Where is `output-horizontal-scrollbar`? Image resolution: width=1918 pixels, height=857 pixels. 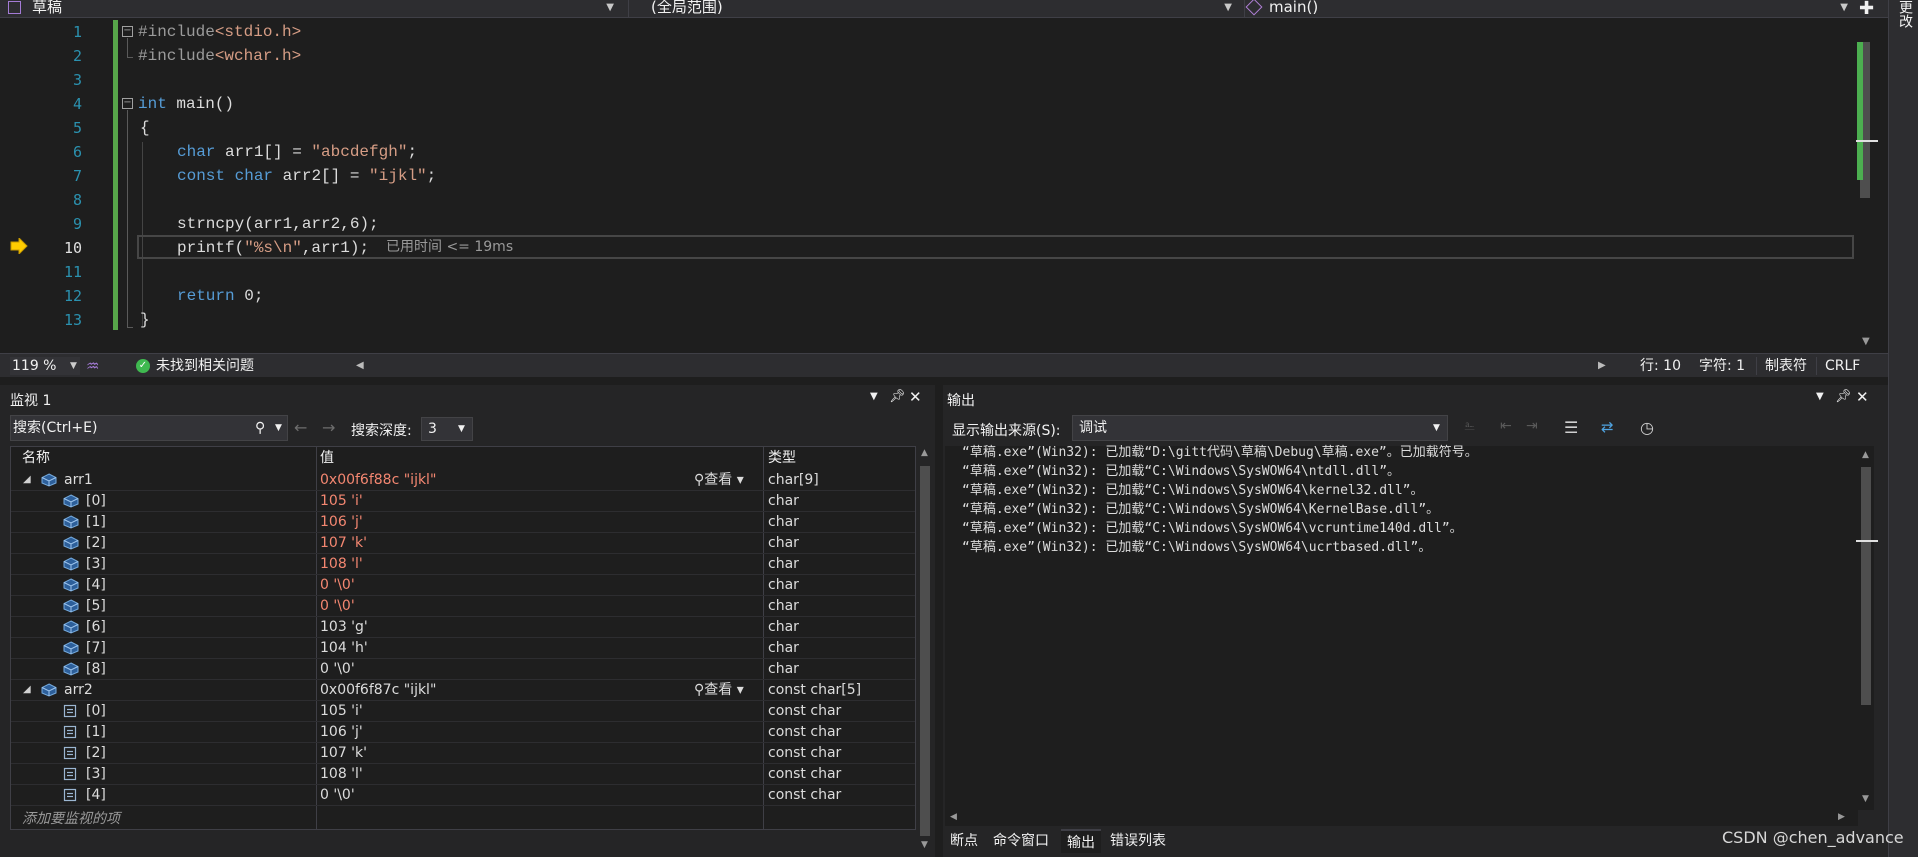
output-horizontal-scrollbar is located at coordinates (1401, 818).